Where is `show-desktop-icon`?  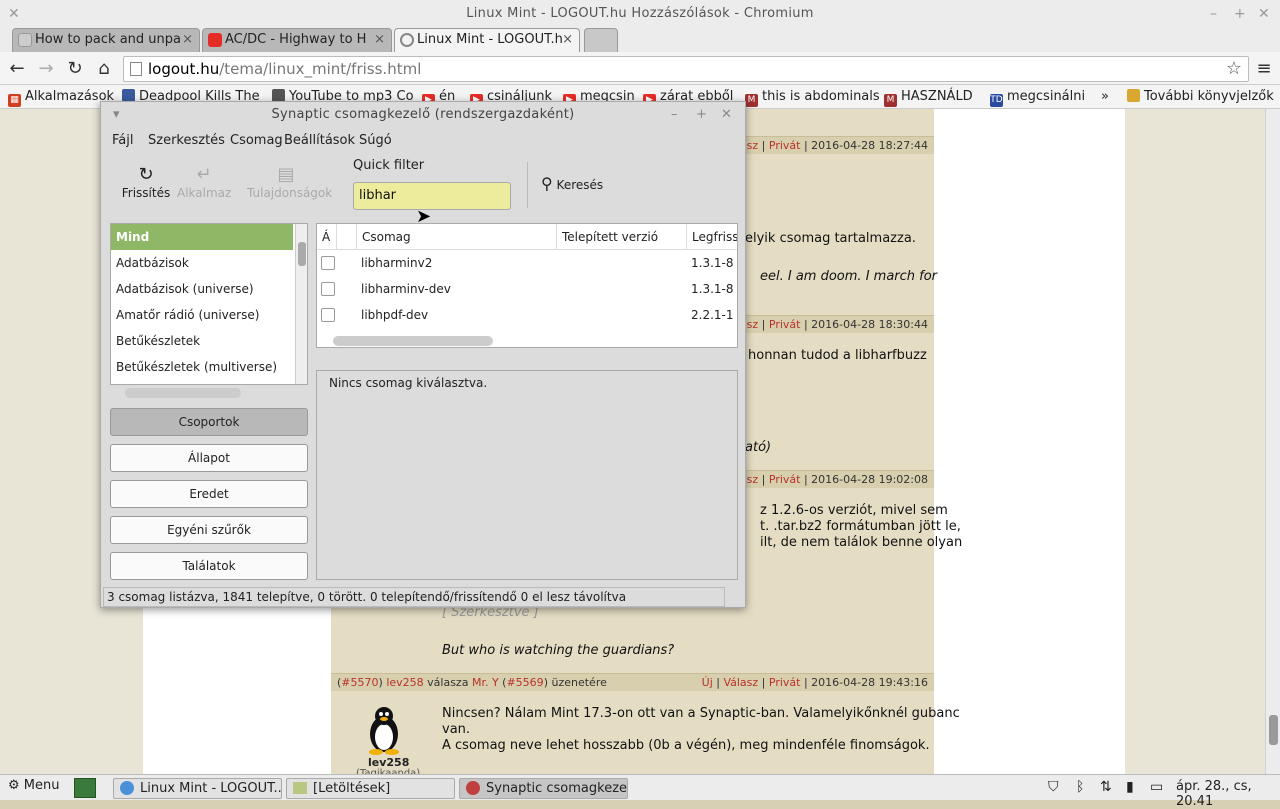
show-desktop-icon is located at coordinates (85, 788).